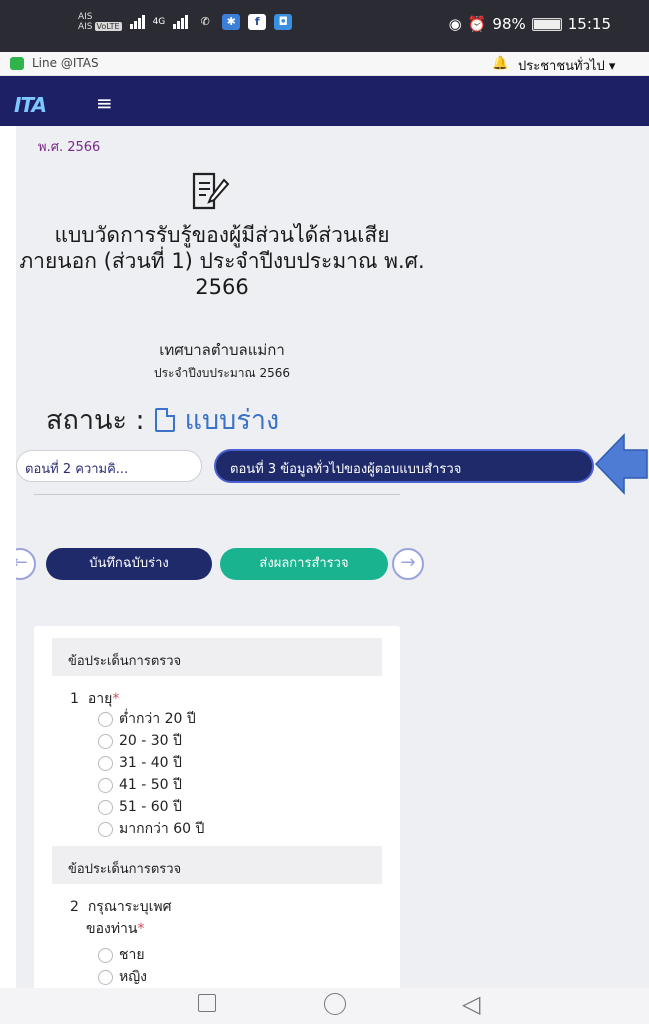  What do you see at coordinates (129, 564) in the screenshot?
I see `save-draft-button: บันทึกฉบับร่าง` at bounding box center [129, 564].